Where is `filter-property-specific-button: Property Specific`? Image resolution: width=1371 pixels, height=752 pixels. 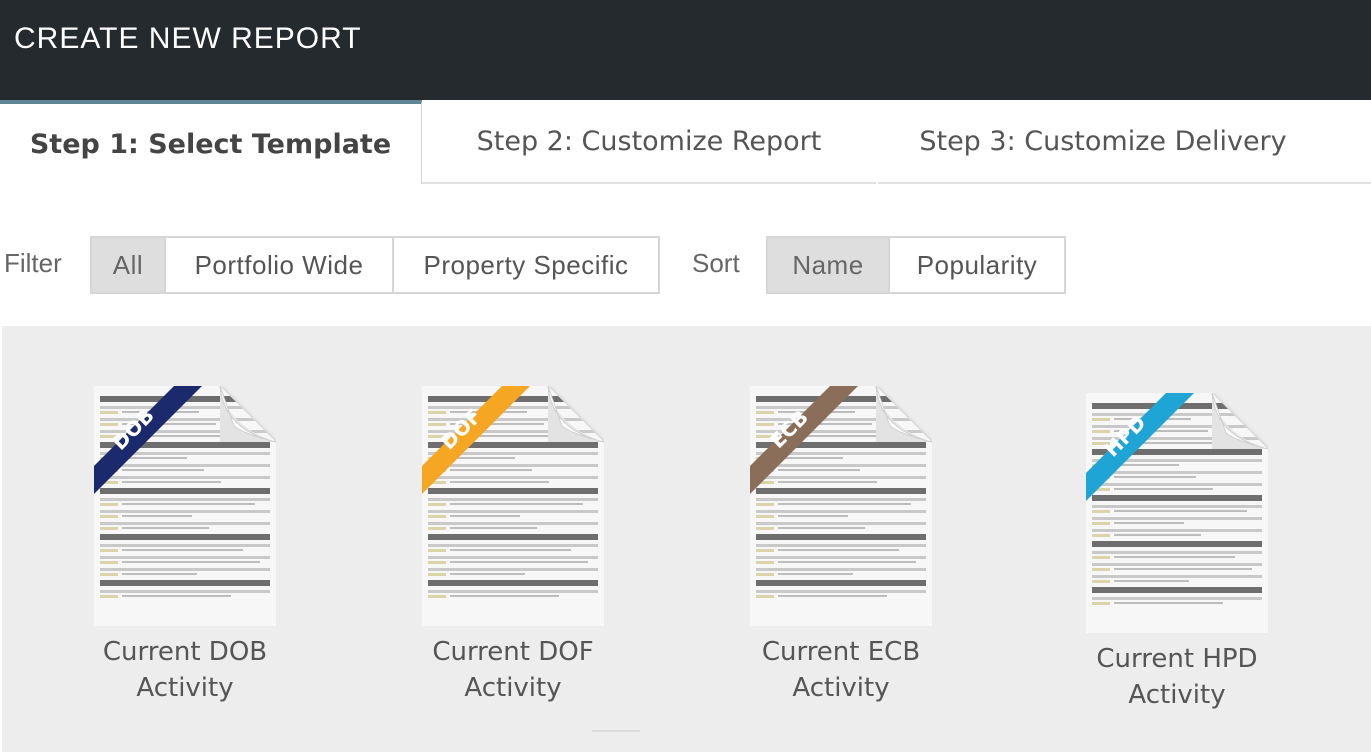
filter-property-specific-button: Property Specific is located at coordinates (526, 265).